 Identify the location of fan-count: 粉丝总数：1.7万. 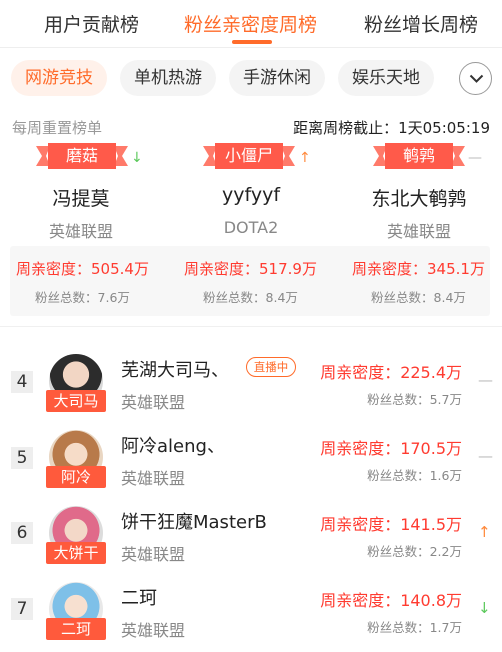
(414, 627).